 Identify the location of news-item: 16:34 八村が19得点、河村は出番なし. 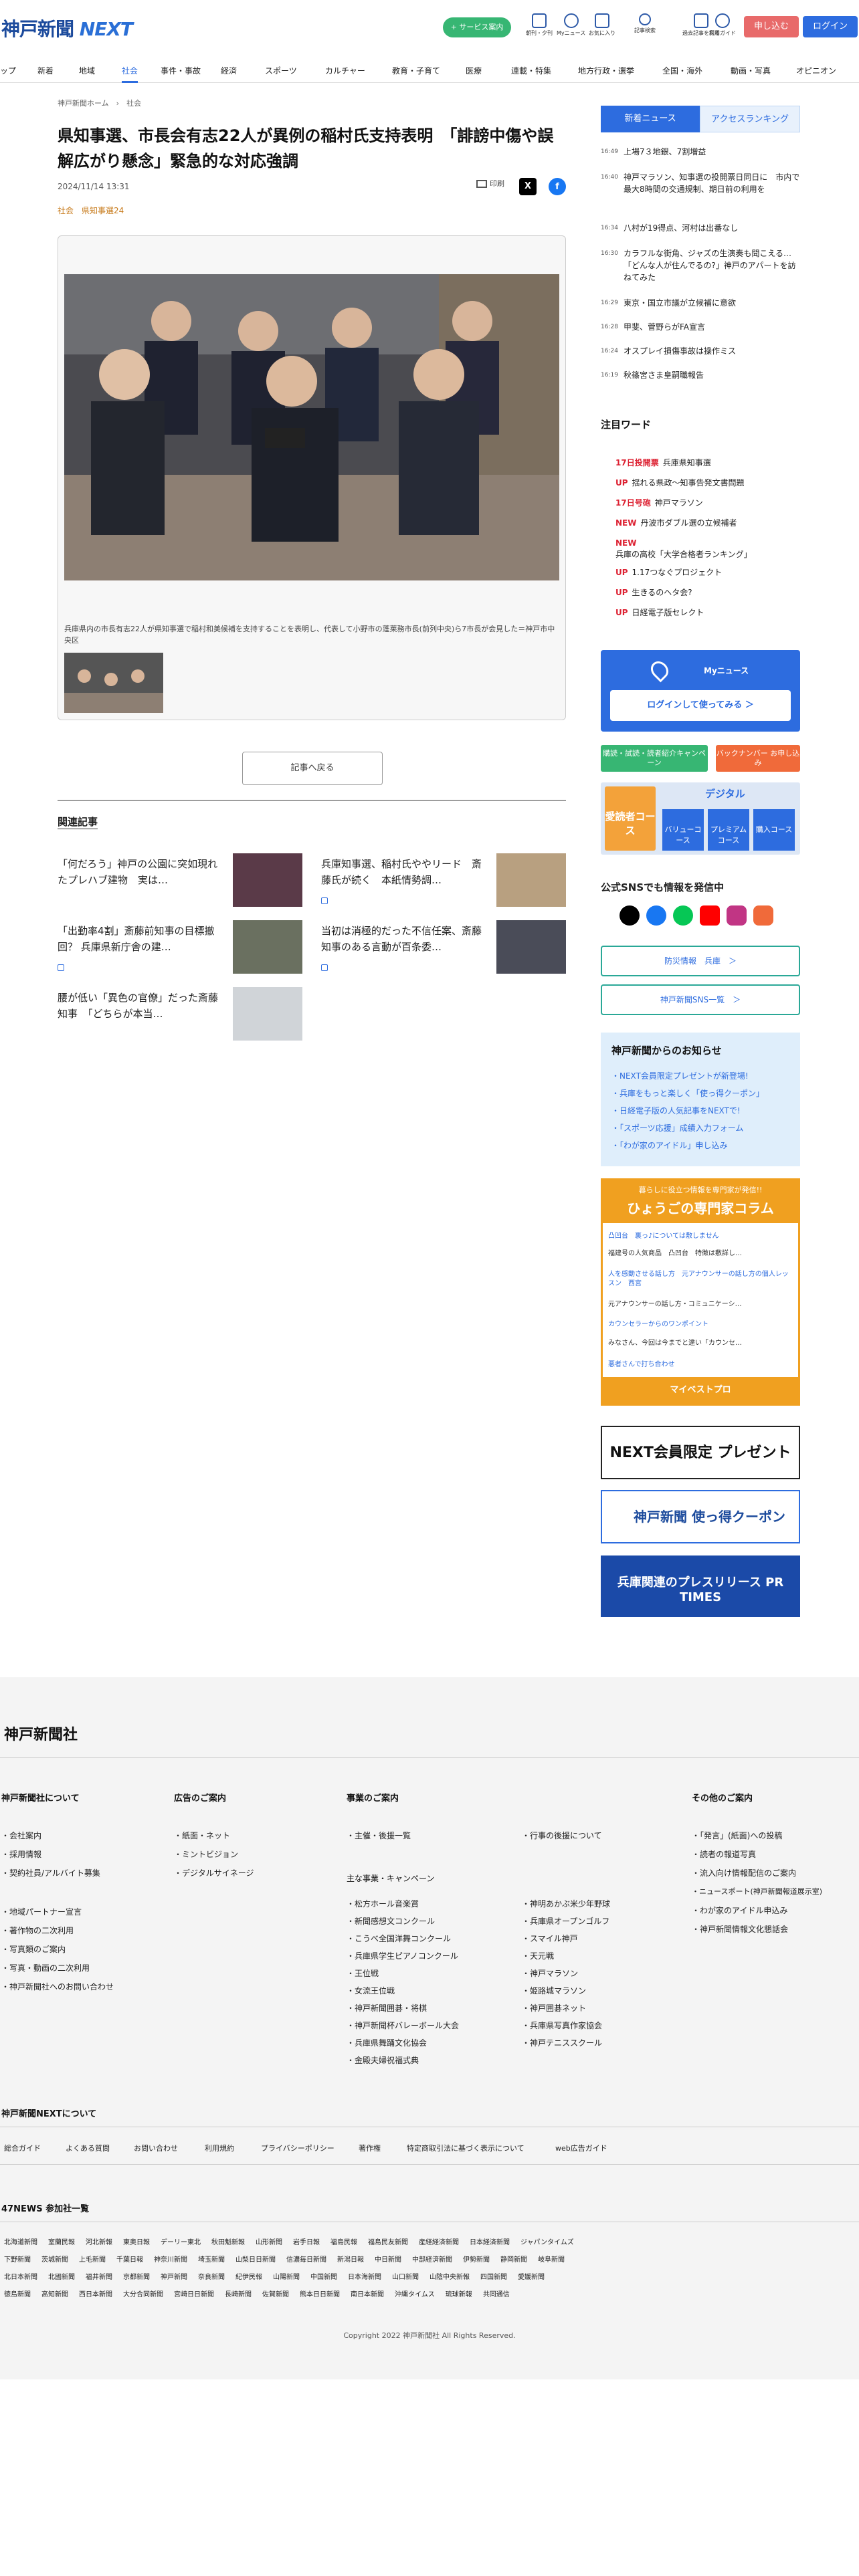
(701, 228).